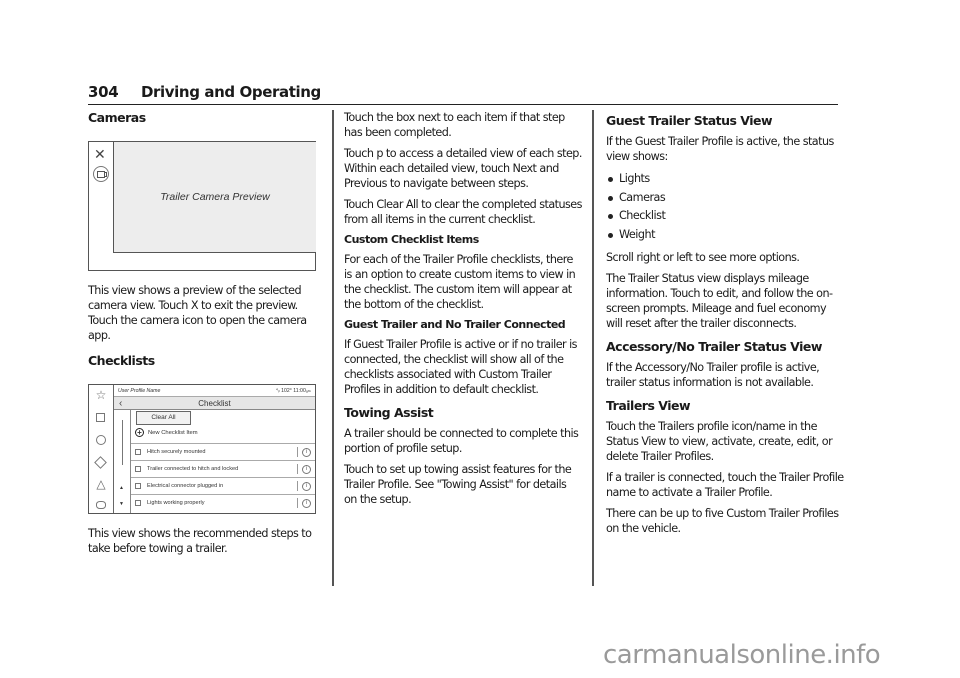 This screenshot has height=678, width=960. What do you see at coordinates (176, 452) in the screenshot?
I see `checklist-row-label: Hitch securely mounted` at bounding box center [176, 452].